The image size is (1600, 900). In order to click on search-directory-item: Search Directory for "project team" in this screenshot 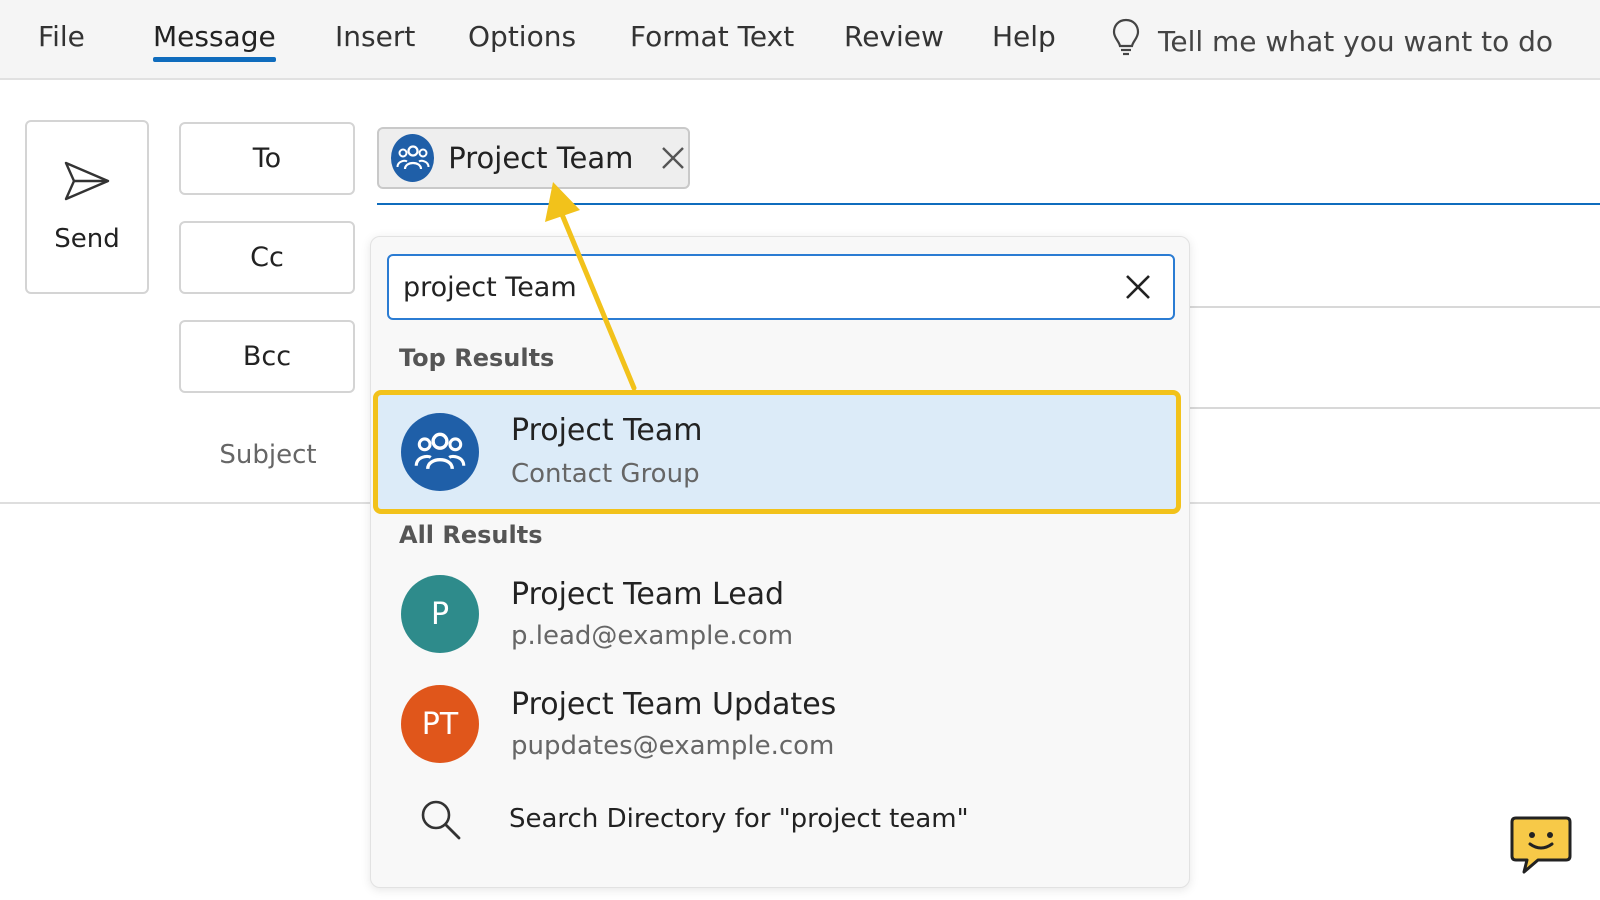, I will do `click(781, 819)`.